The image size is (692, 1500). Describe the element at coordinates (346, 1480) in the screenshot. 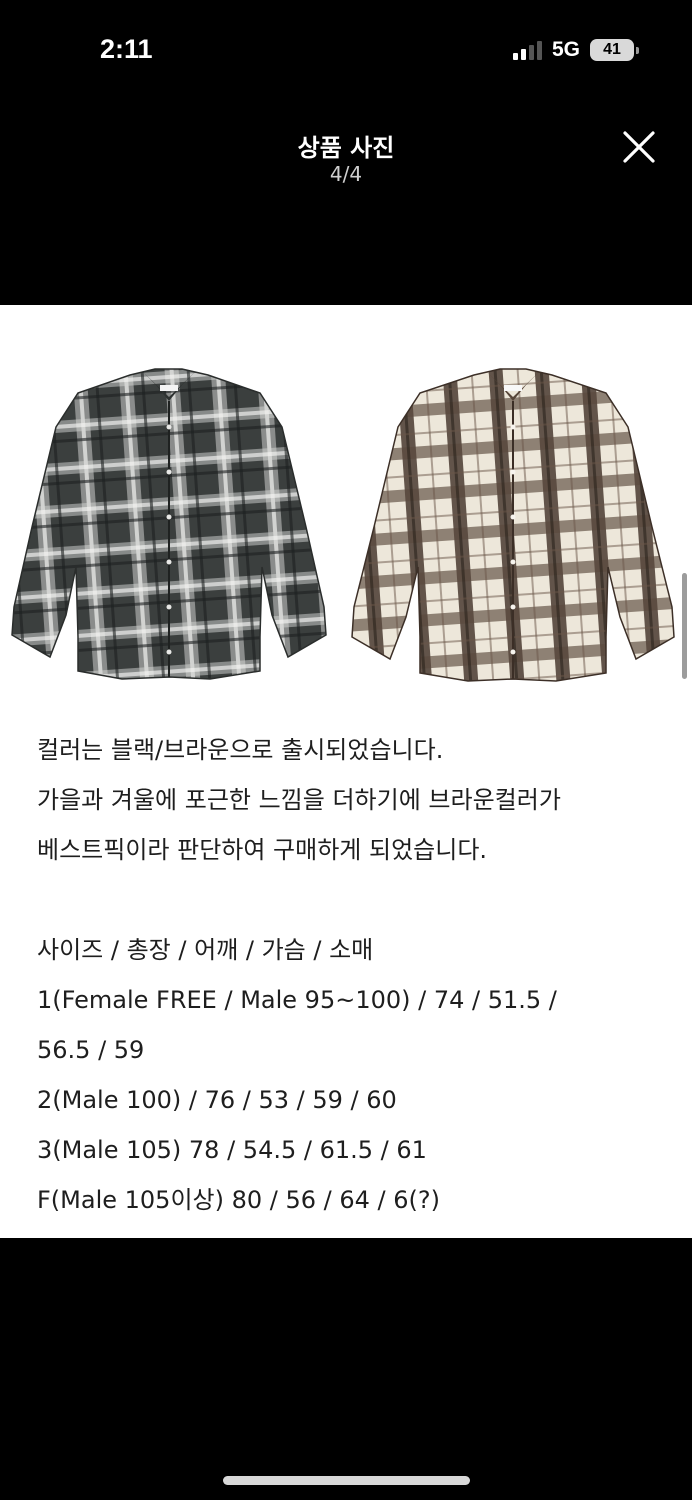

I see `home-indicator` at that location.